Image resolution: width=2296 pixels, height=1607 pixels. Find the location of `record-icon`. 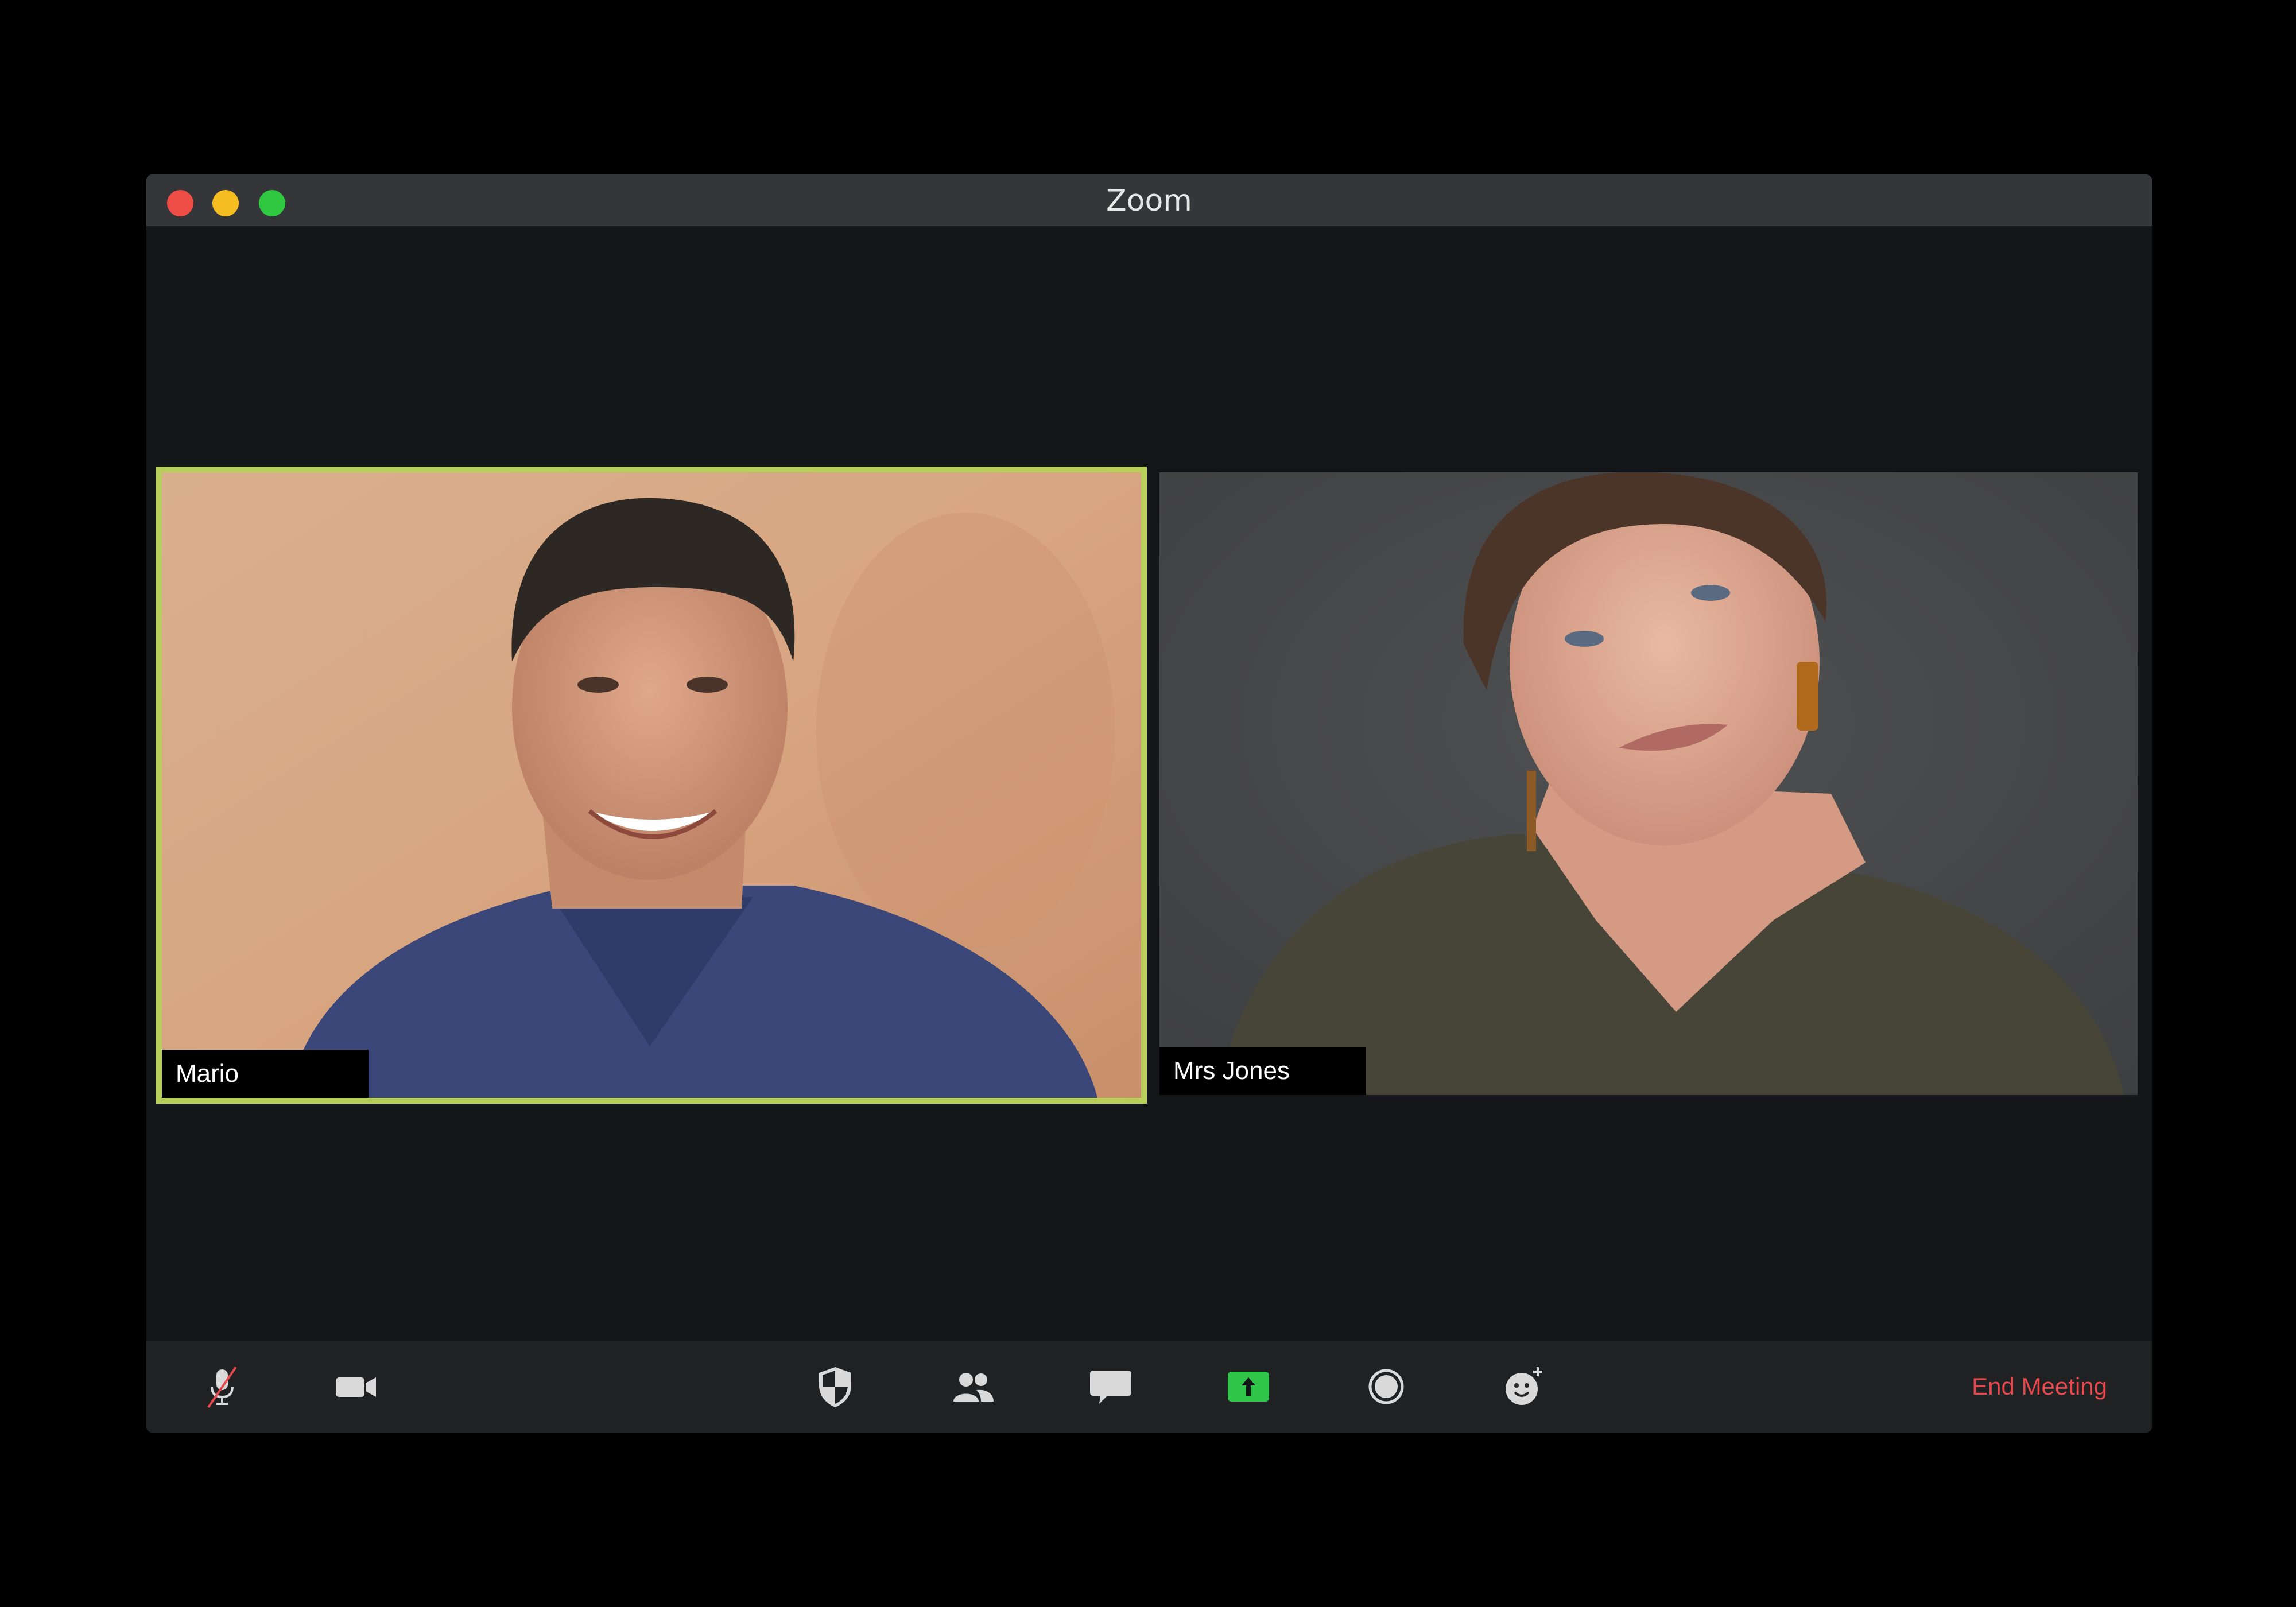

record-icon is located at coordinates (1386, 1386).